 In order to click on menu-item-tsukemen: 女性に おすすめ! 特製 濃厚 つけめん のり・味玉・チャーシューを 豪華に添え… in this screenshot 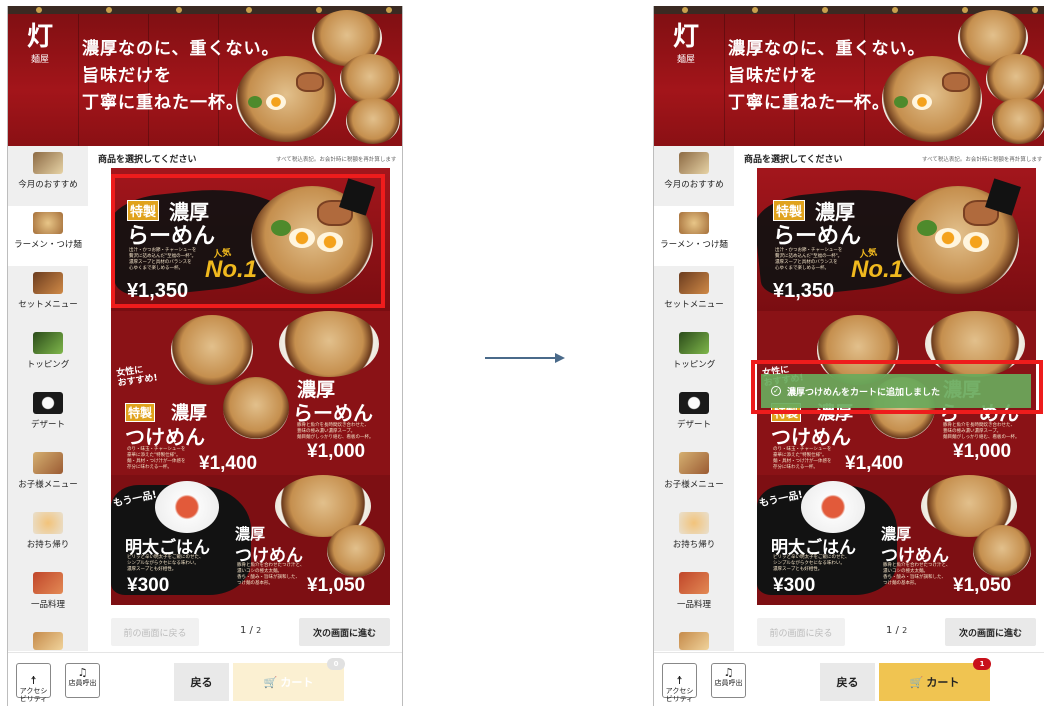, I will do `click(250, 393)`.